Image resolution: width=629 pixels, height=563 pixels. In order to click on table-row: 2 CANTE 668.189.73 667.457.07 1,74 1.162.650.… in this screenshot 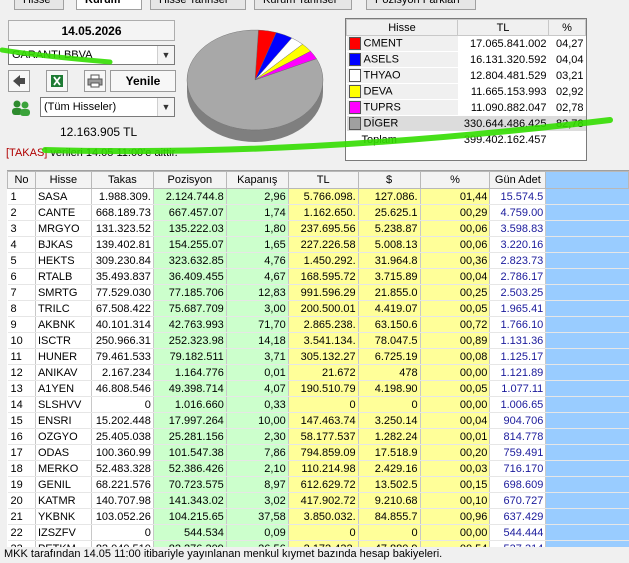, I will do `click(318, 212)`.